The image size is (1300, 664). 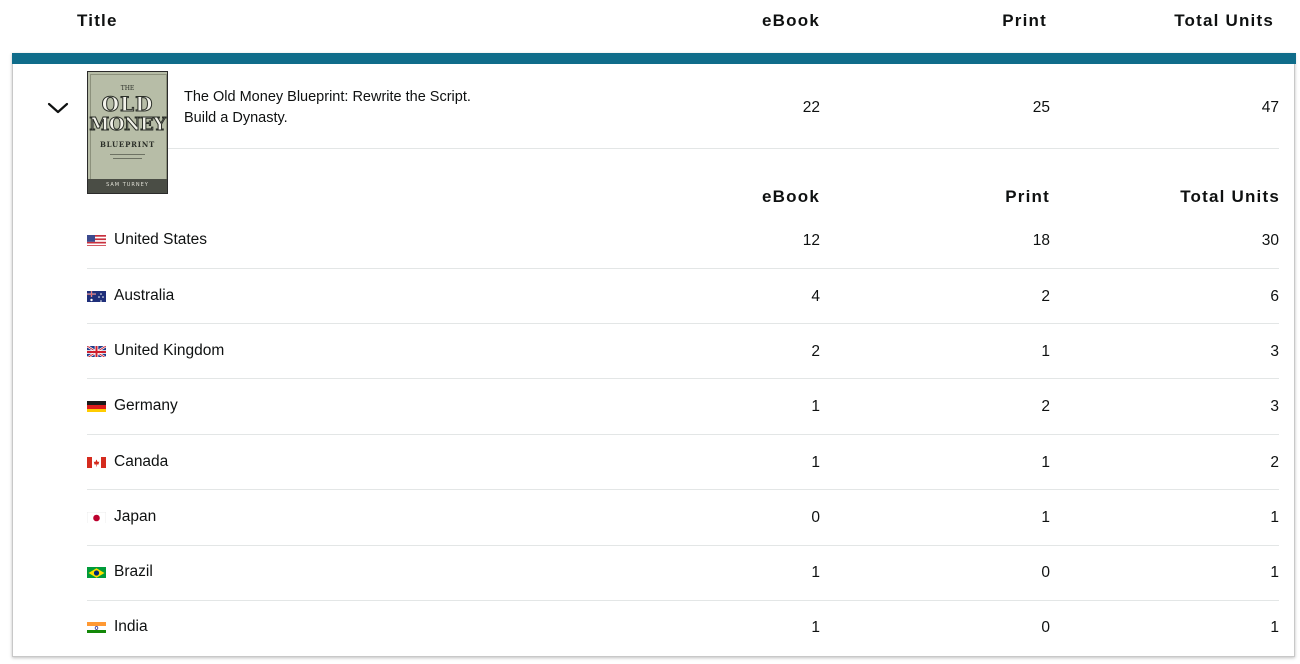 I want to click on book-cover-image: THE OLD MONEY BLUEPRINT SAM TURNEY, so click(x=127, y=132).